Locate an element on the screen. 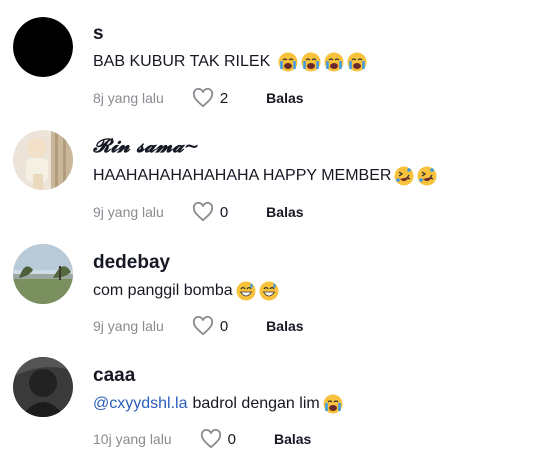 This screenshot has width=557, height=458. comment-text: @cxyydshl.la badrol dengan lim is located at coordinates (218, 404).